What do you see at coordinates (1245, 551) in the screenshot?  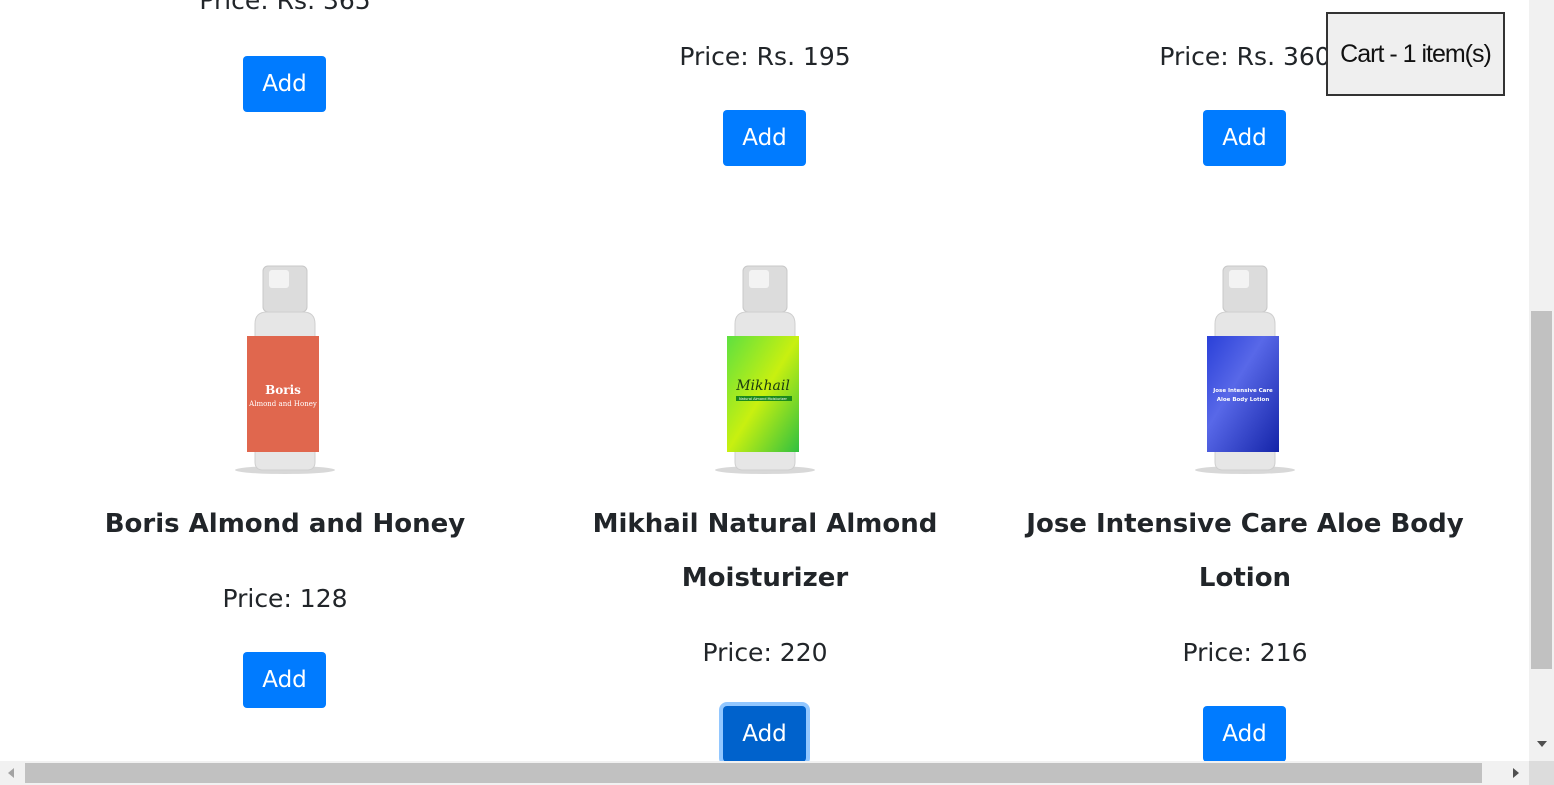 I see `product-name: Jose Intensive Care Aloe Body Lotion` at bounding box center [1245, 551].